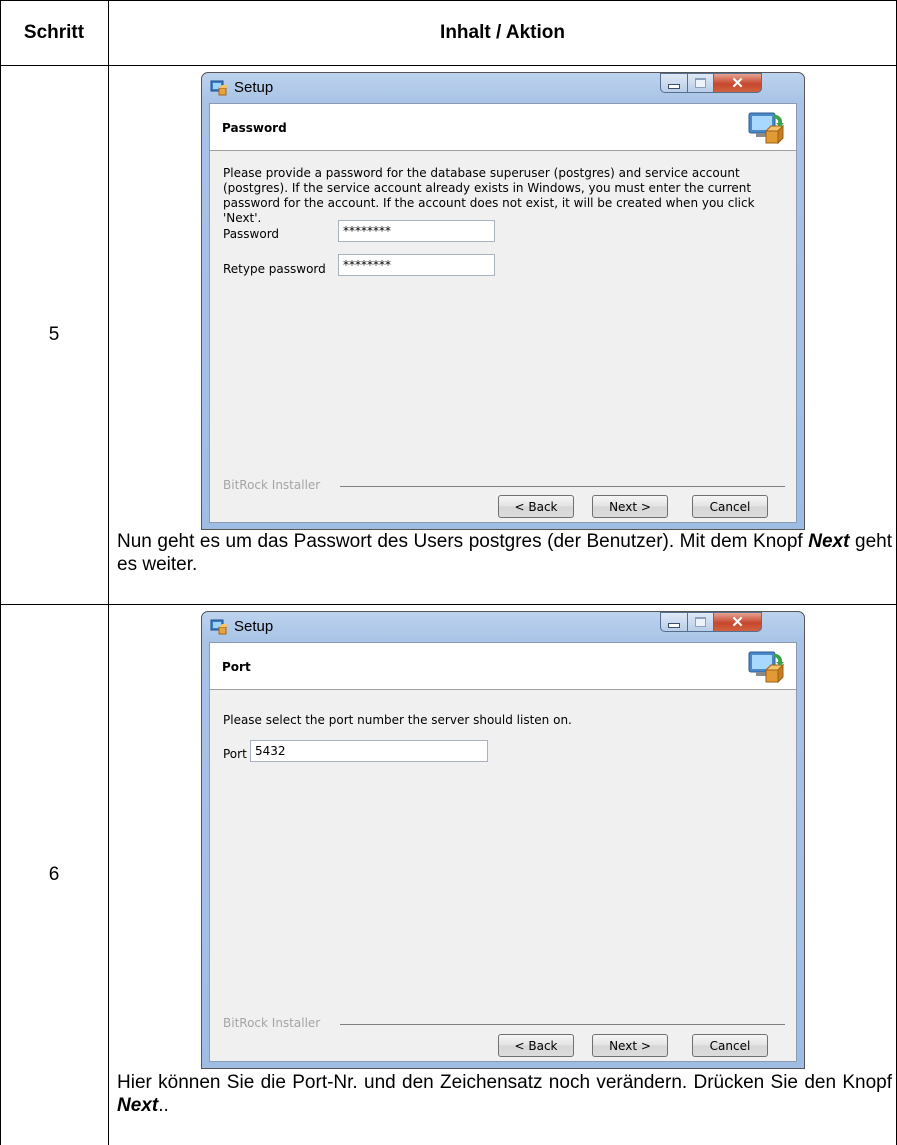  I want to click on page-title: Password, so click(254, 128).